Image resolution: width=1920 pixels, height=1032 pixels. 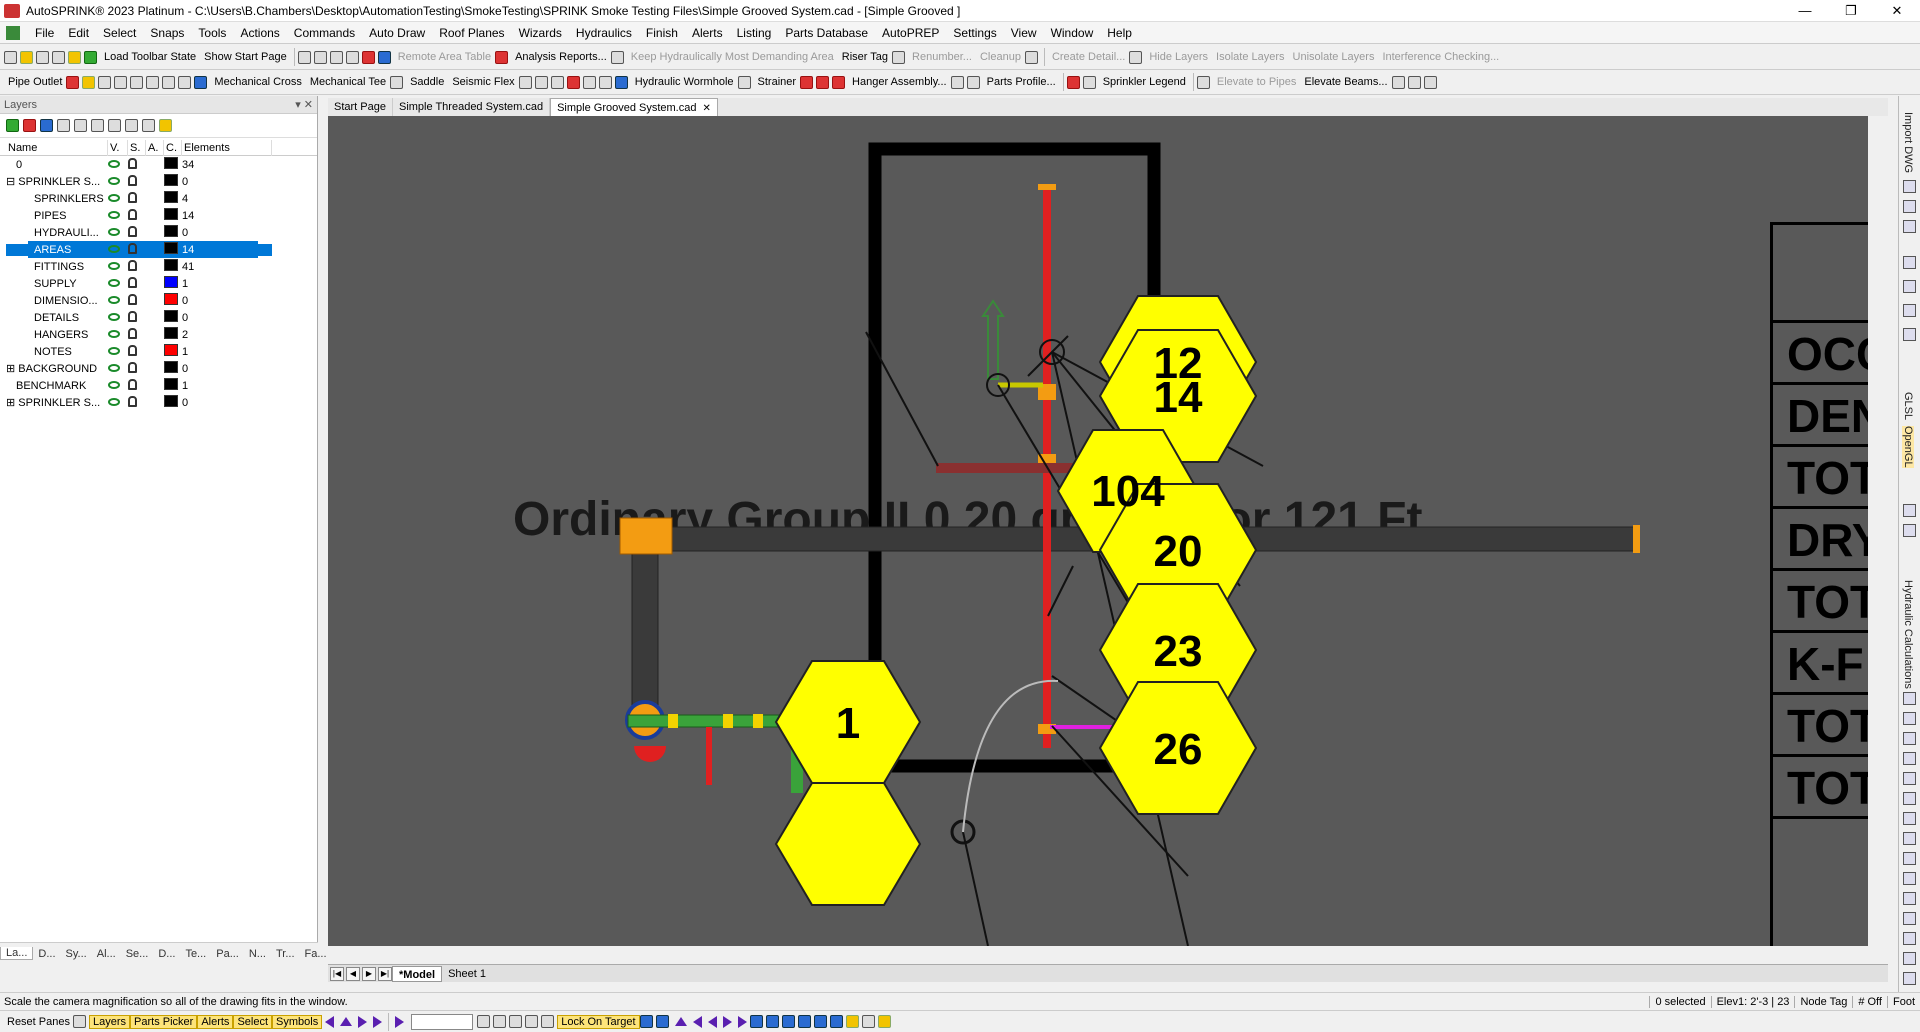 I want to click on tab-opengl: OpenGL, so click(x=1908, y=447).